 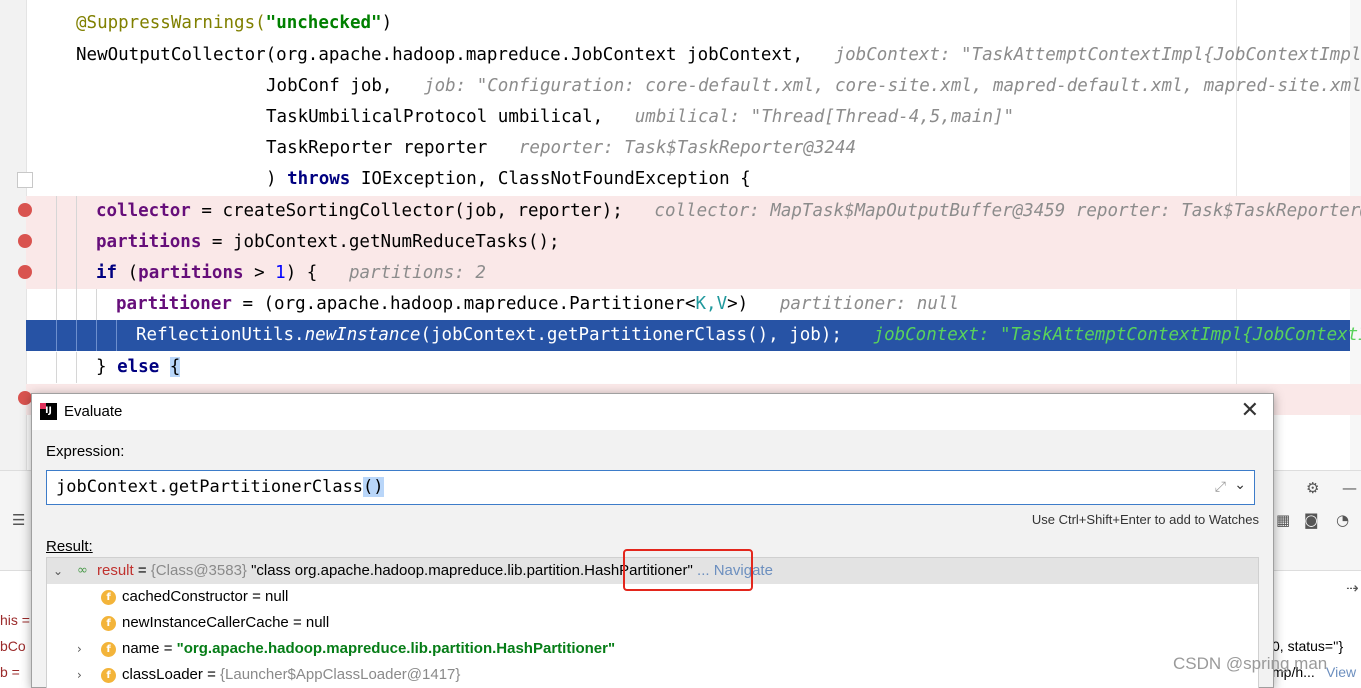 What do you see at coordinates (133, 273) in the screenshot?
I see `code-text: (` at bounding box center [133, 273].